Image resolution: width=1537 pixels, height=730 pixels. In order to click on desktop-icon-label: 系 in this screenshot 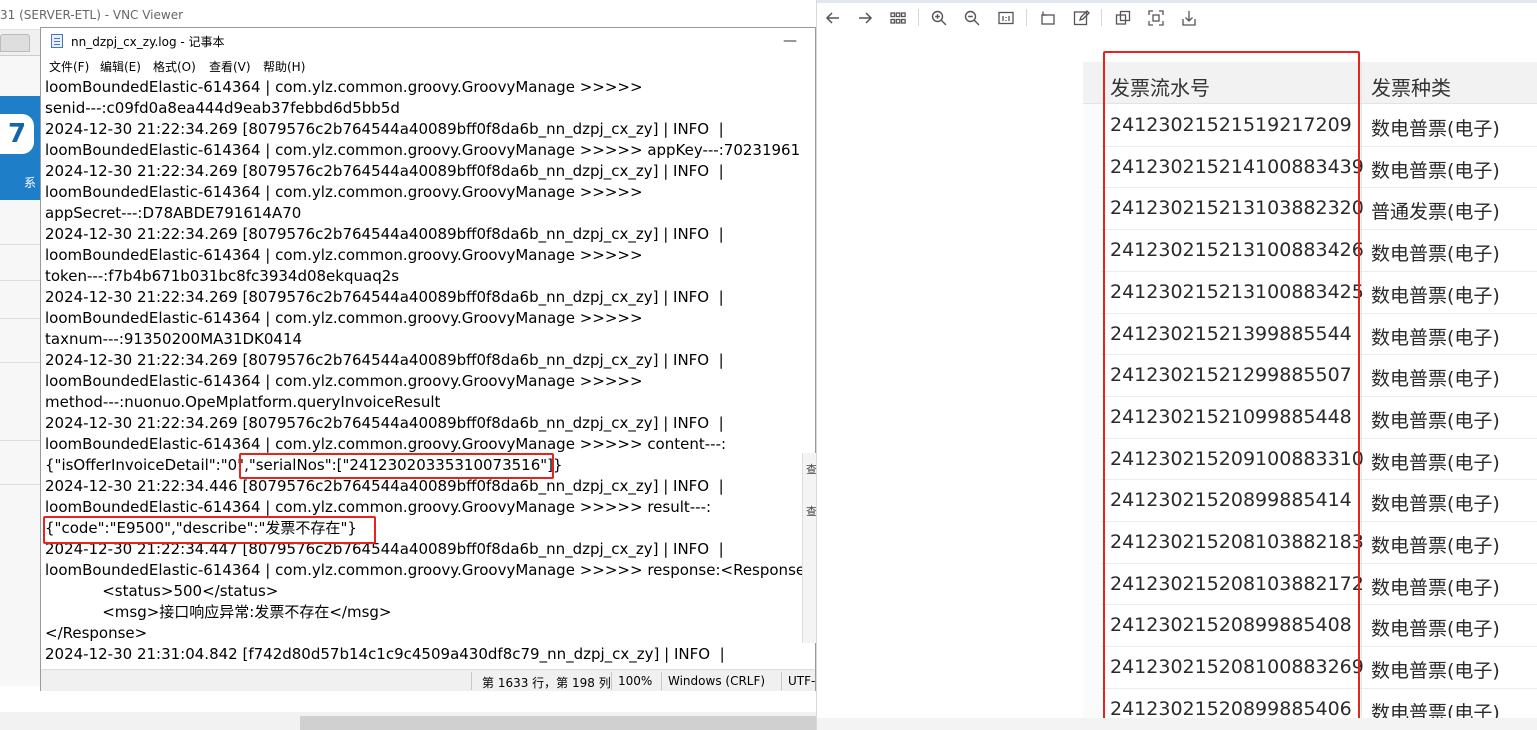, I will do `click(30, 183)`.